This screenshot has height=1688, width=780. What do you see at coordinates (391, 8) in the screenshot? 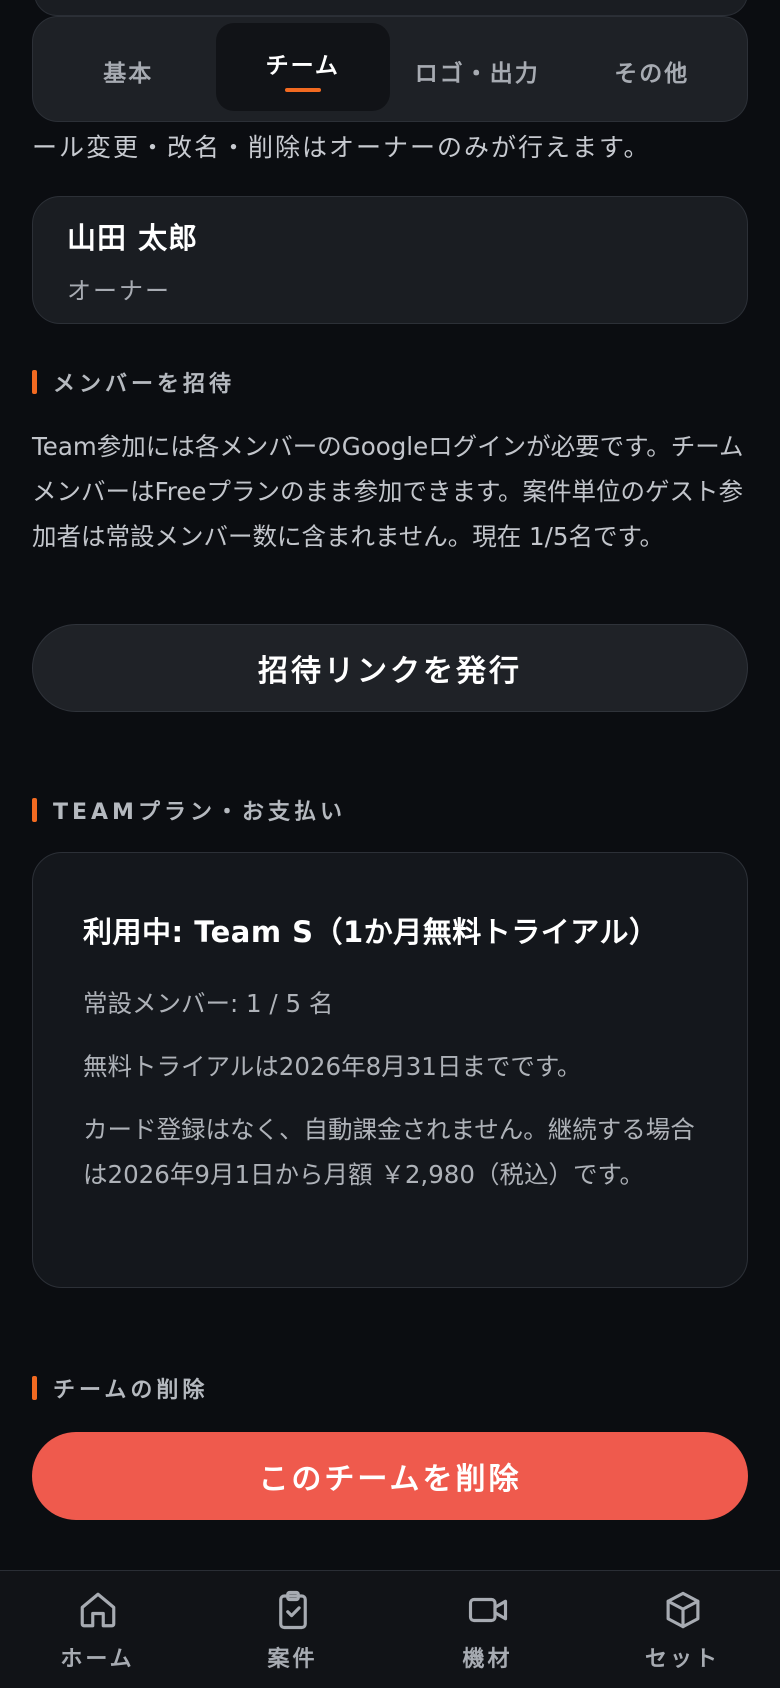
I see `previous-card-edge` at bounding box center [391, 8].